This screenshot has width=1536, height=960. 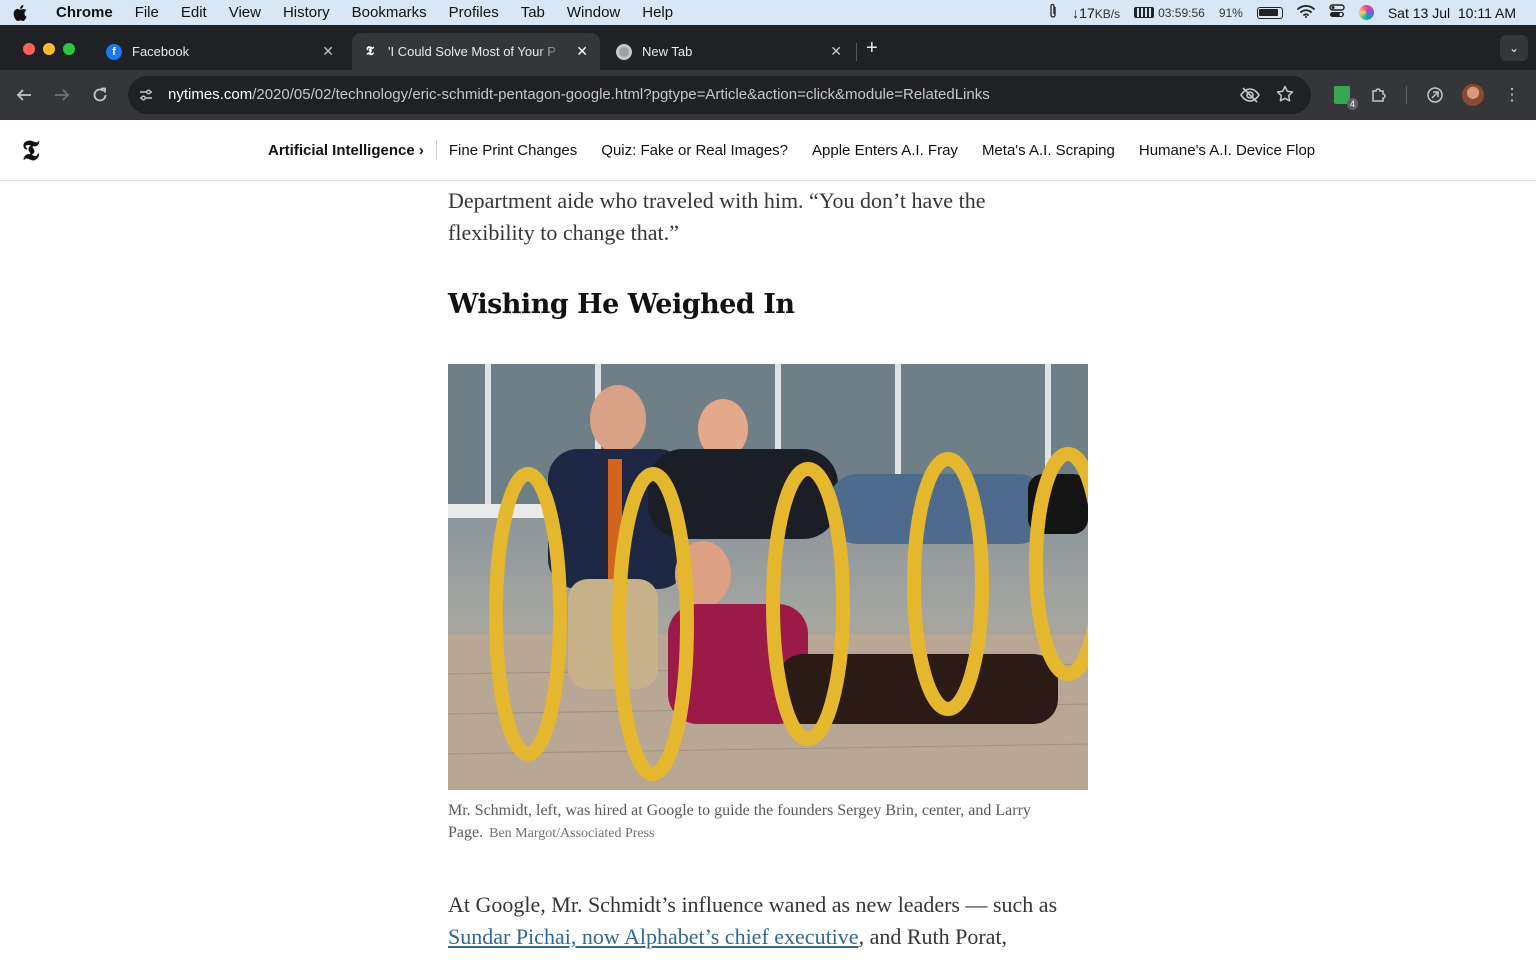 What do you see at coordinates (1406, 95) in the screenshot?
I see `toolbar-separator` at bounding box center [1406, 95].